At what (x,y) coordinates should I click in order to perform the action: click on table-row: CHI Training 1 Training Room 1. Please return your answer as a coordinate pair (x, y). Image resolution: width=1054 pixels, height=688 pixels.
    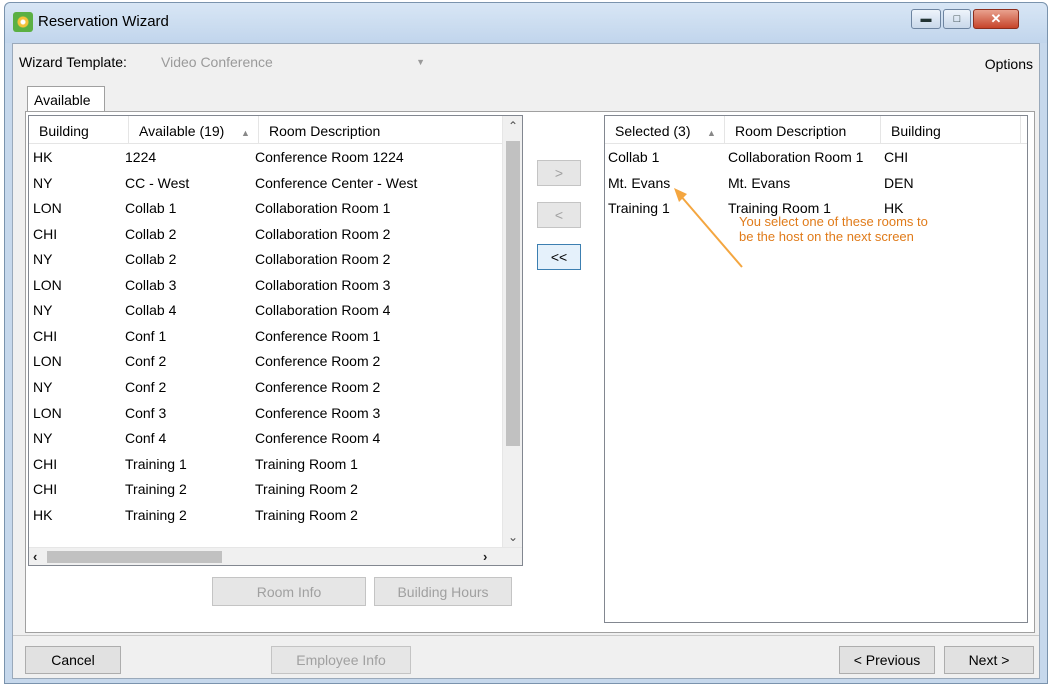
    Looking at the image, I should click on (275, 465).